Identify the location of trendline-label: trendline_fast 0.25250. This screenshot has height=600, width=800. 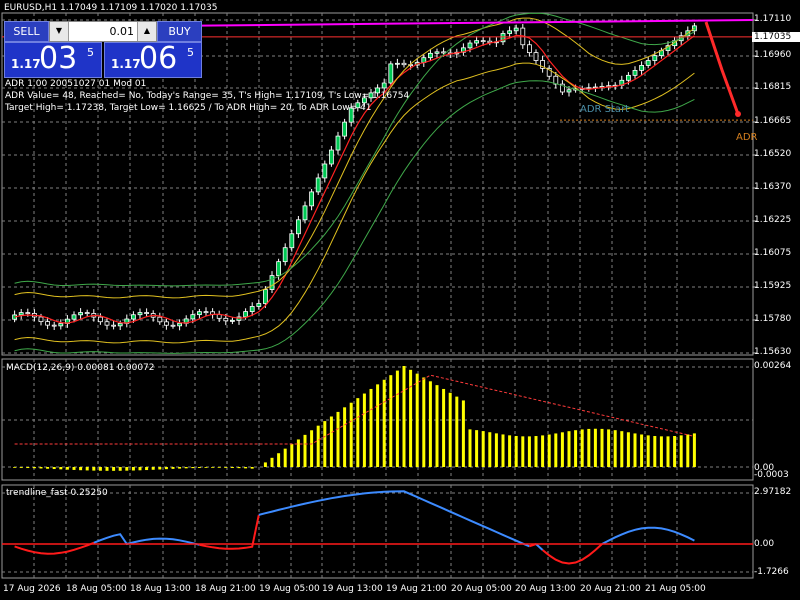
(57, 493).